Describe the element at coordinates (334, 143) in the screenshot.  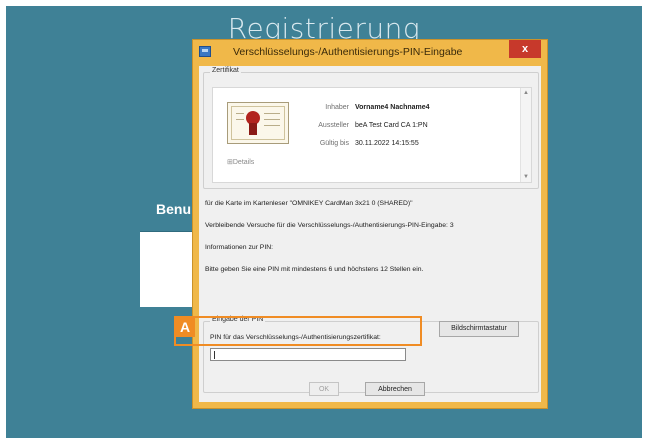
I see `valid-until-key: Gültig bis` at that location.